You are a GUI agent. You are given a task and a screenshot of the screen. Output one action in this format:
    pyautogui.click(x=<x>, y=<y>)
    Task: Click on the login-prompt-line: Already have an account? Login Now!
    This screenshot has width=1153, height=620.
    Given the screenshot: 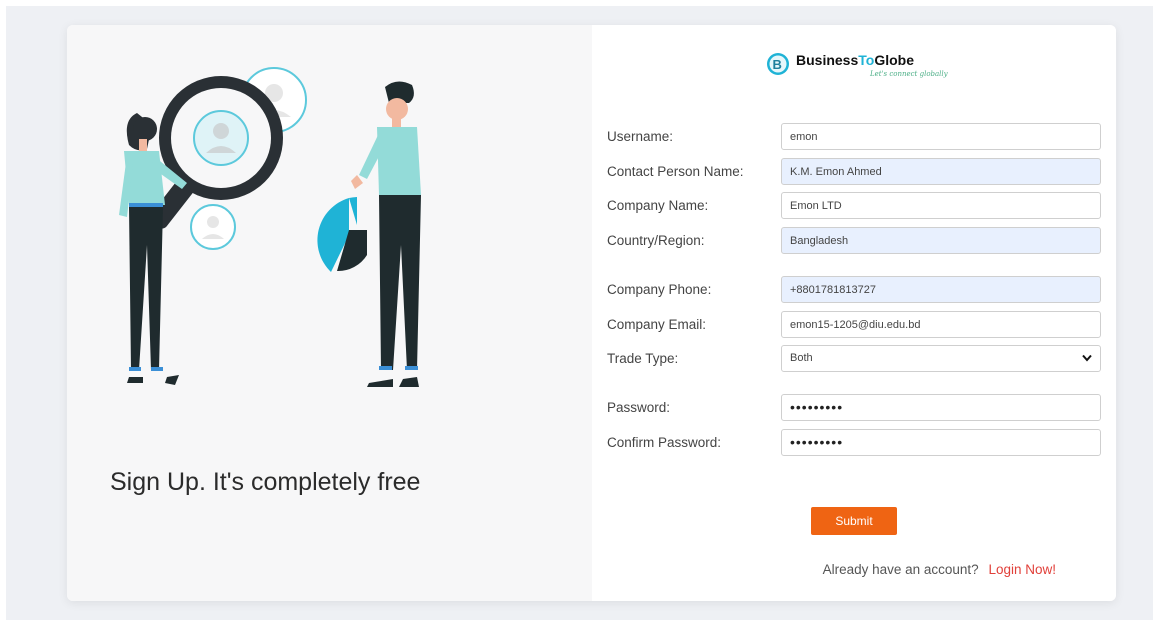 What is the action you would take?
    pyautogui.click(x=824, y=569)
    